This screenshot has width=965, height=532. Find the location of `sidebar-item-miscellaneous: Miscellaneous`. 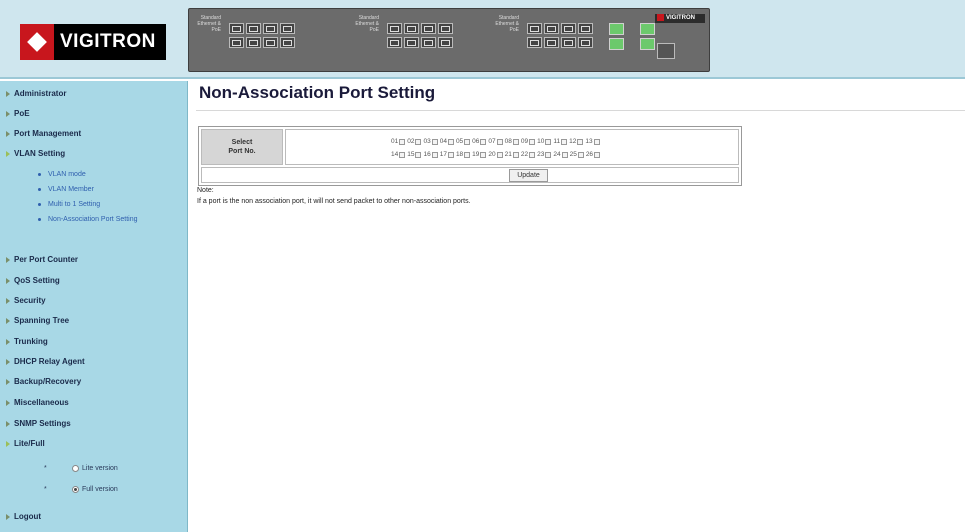

sidebar-item-miscellaneous: Miscellaneous is located at coordinates (37, 402).